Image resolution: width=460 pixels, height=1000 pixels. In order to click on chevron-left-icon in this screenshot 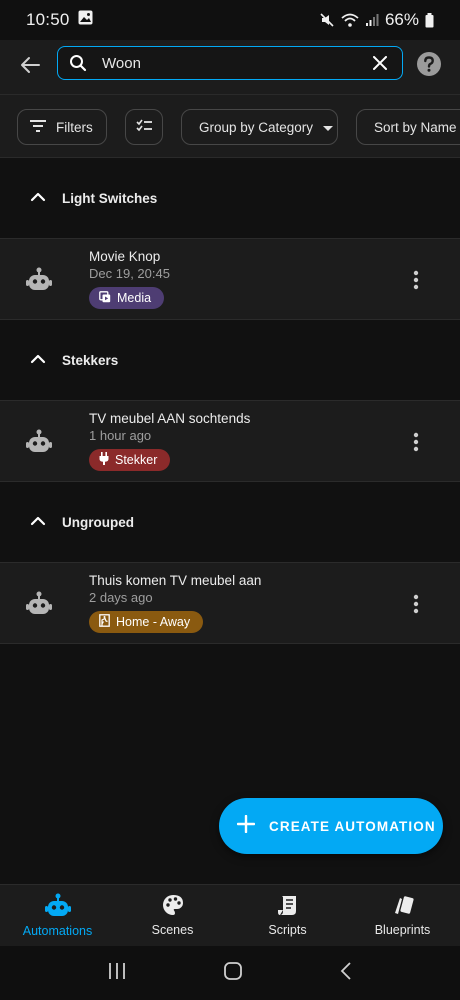, I will do `click(345, 970)`.